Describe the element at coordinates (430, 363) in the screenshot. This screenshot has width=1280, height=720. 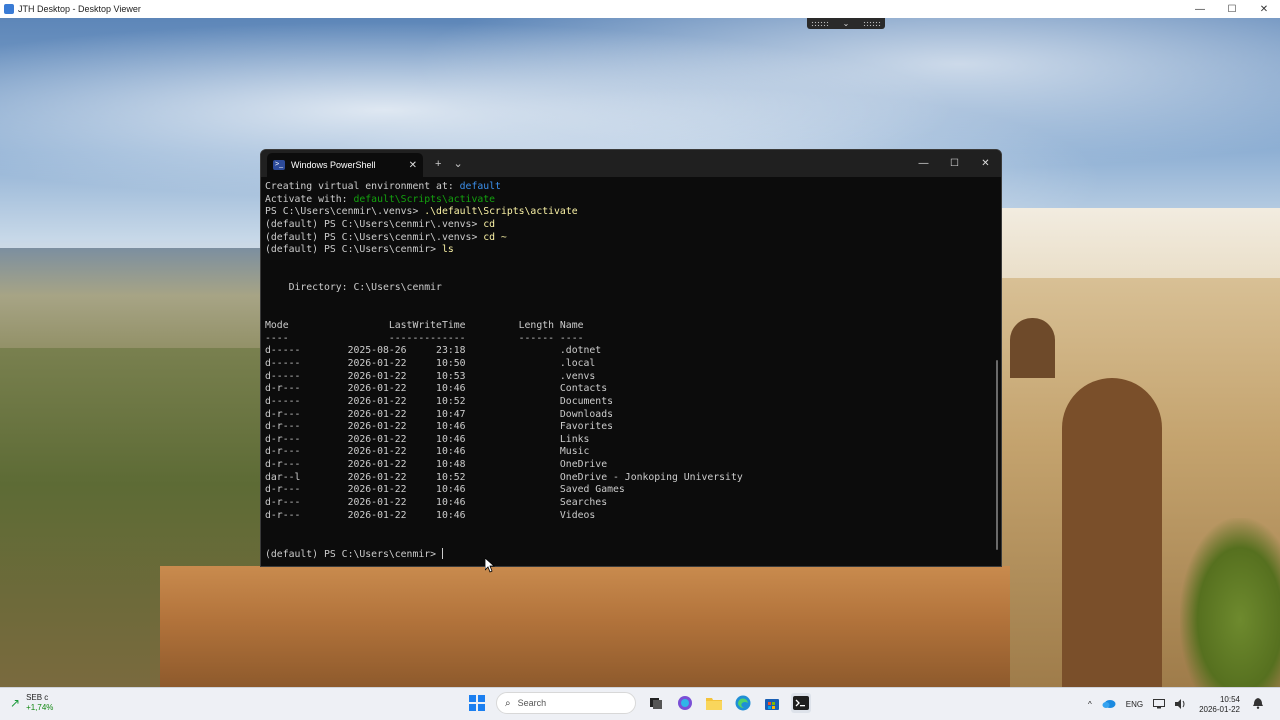
I see `terminal-text: d----- 2026-01-22 10:50 .local` at that location.